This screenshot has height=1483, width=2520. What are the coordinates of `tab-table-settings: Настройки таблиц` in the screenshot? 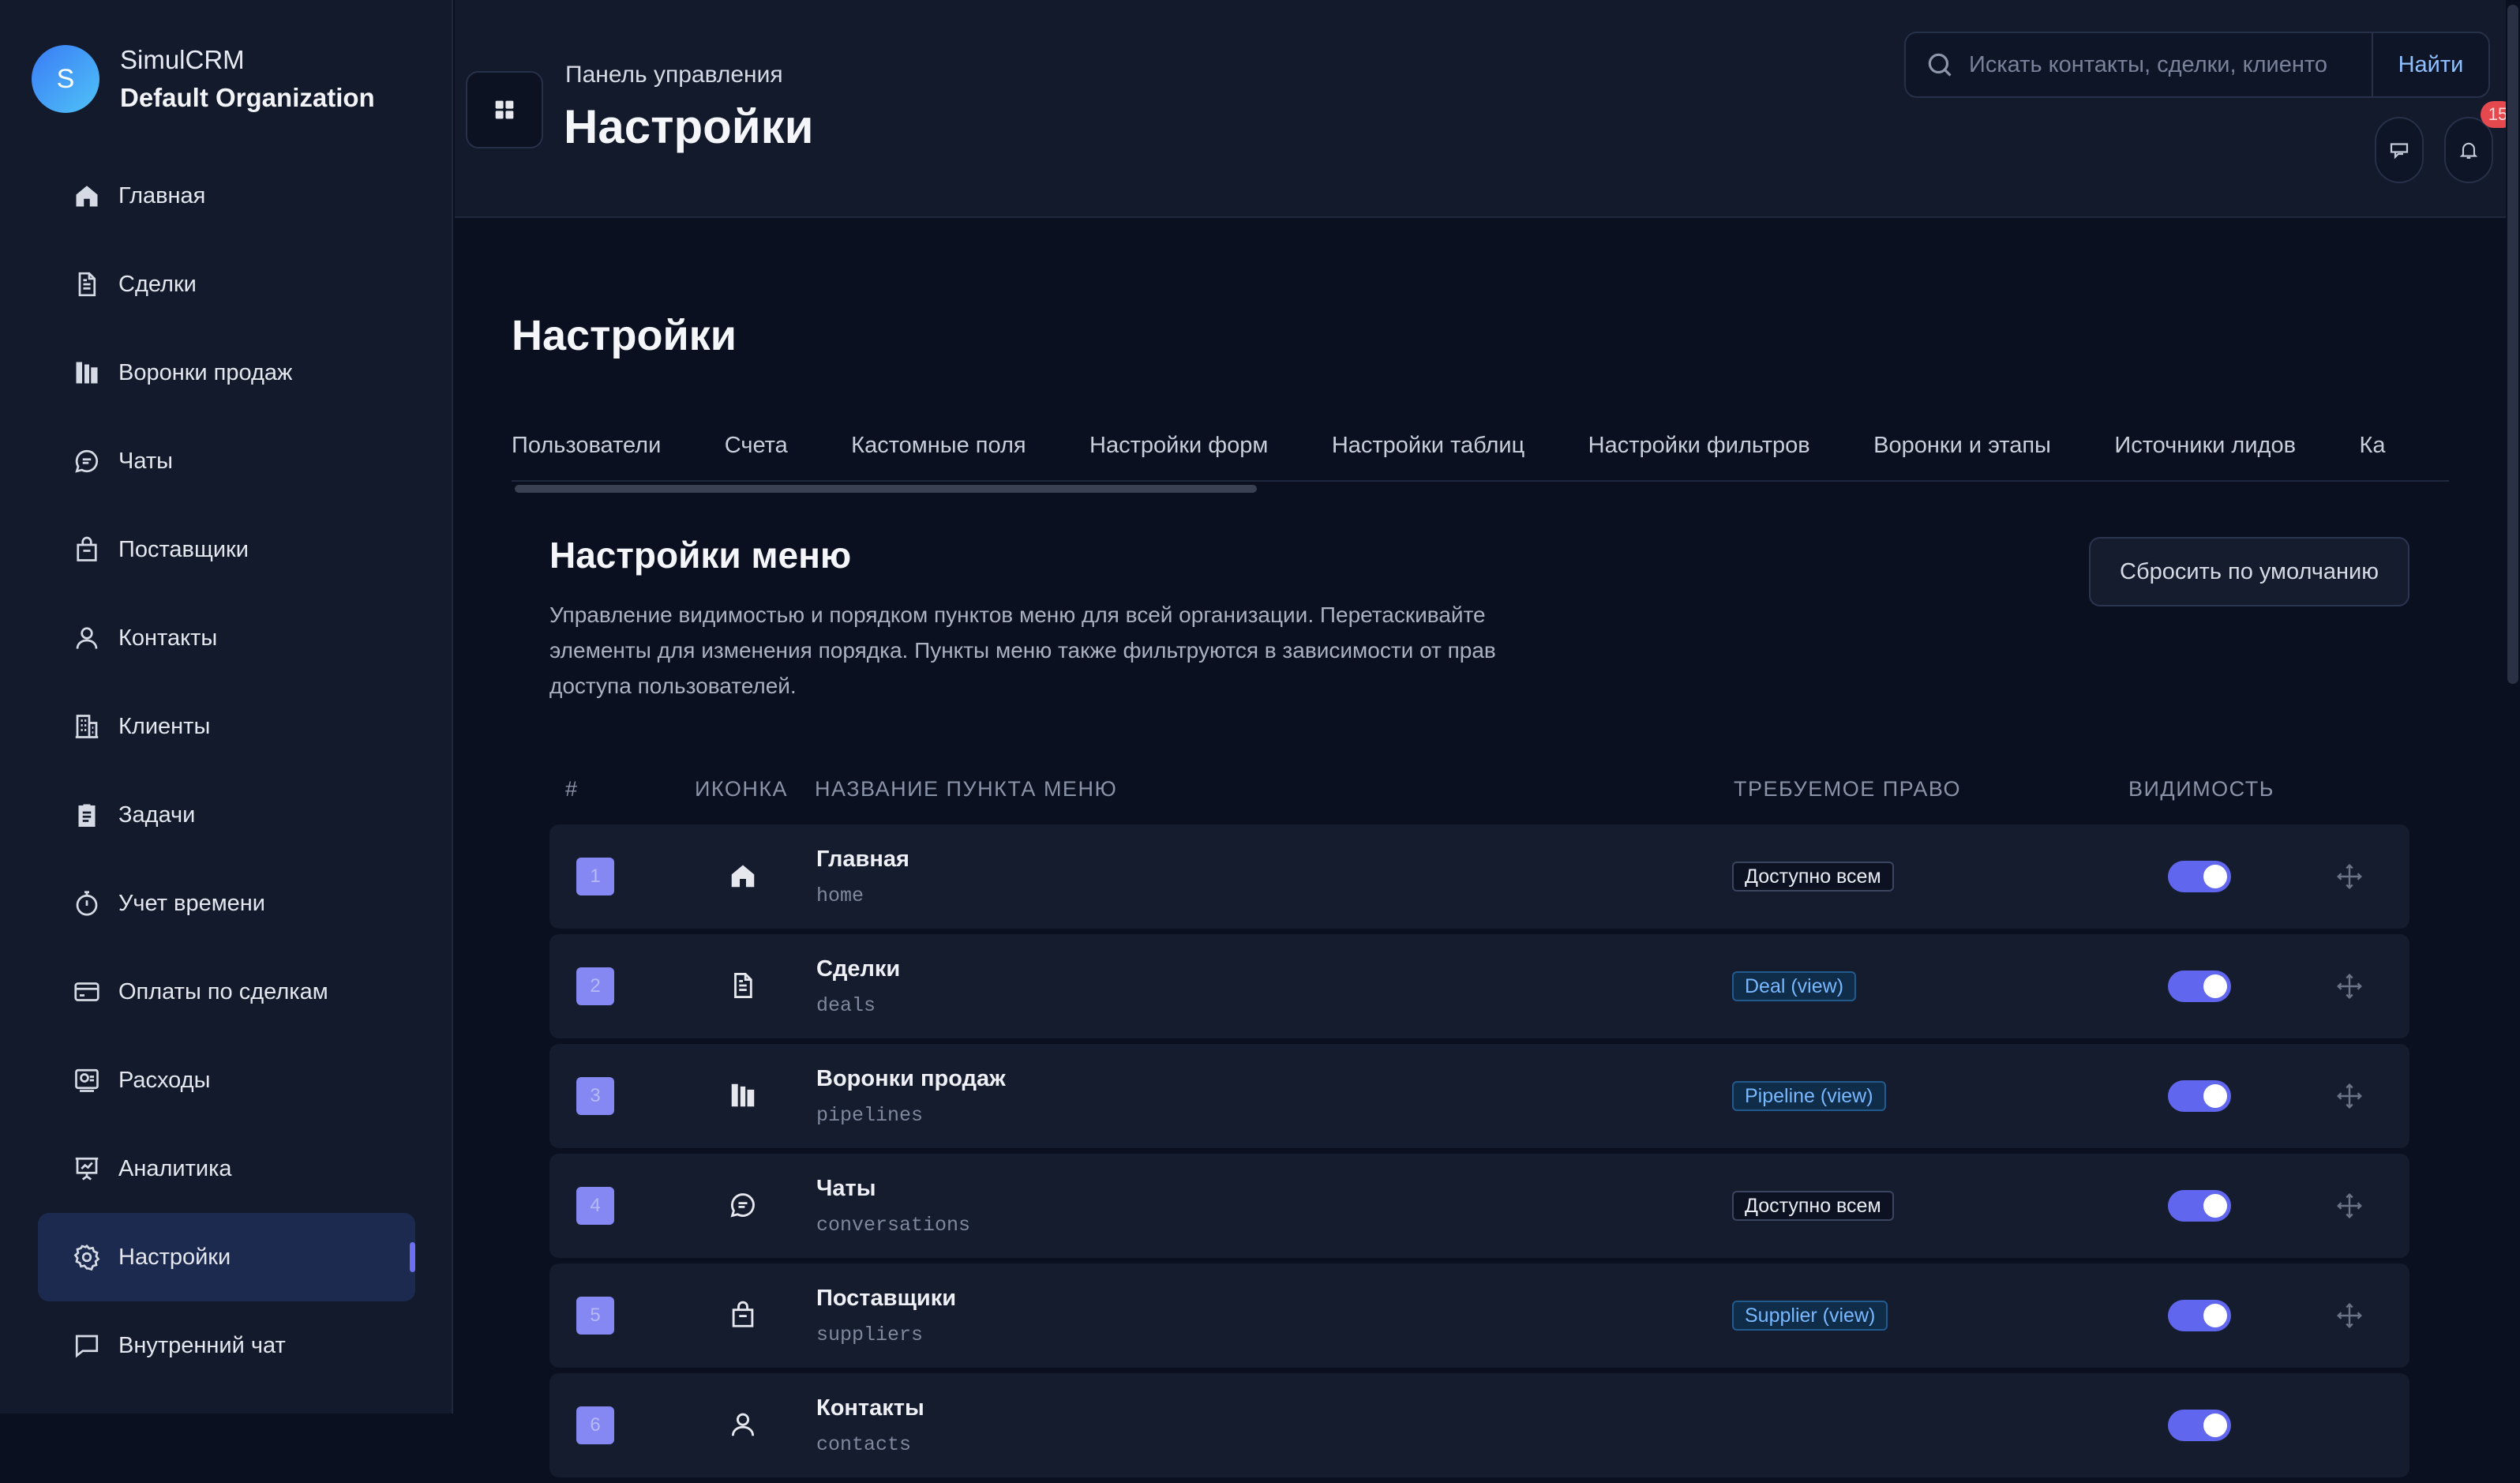 It's located at (1428, 445).